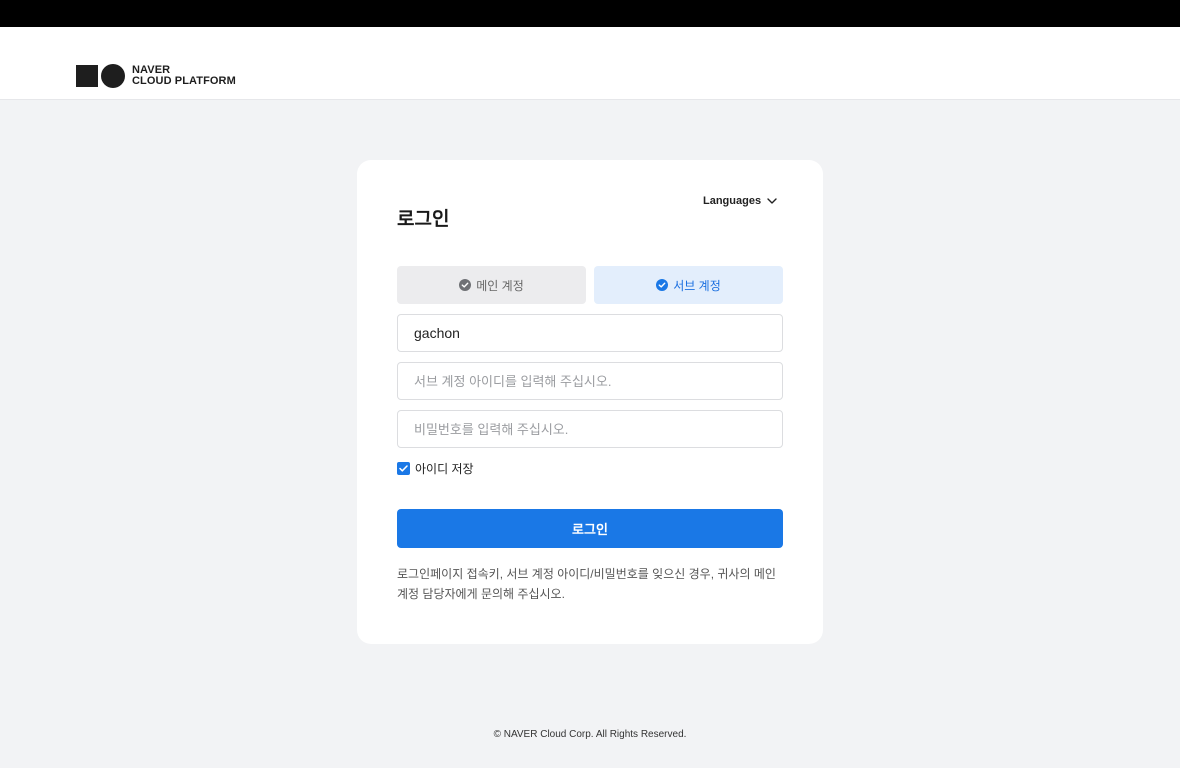  Describe the element at coordinates (590, 734) in the screenshot. I see `footer-copyright: © NAVER Cloud Corp. All Rights Reserved.` at that location.